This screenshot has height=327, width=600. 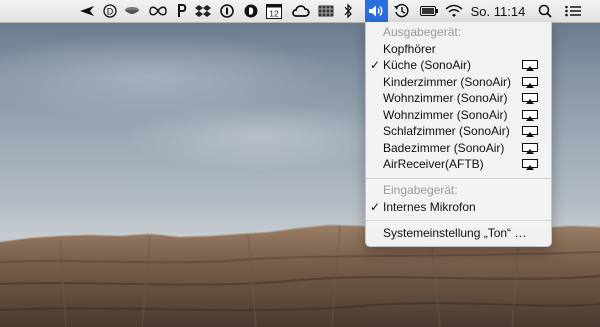 I want to click on output-device-item: ✓ Küche (SonoAir), so click(x=458, y=65).